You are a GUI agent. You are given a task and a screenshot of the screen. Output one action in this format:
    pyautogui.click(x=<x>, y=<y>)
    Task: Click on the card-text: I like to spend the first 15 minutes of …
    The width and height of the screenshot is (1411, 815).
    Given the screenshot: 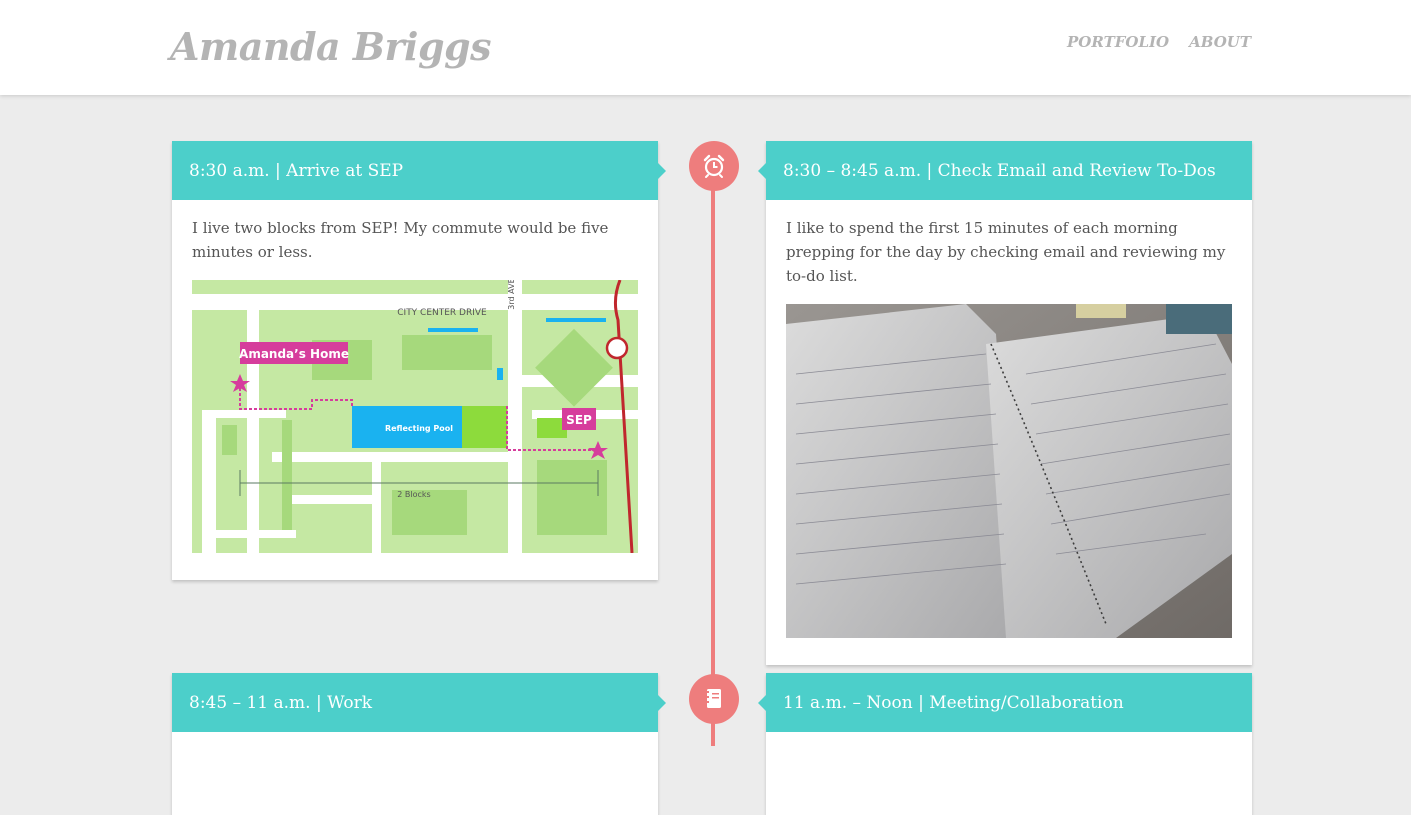 What is the action you would take?
    pyautogui.click(x=1006, y=252)
    